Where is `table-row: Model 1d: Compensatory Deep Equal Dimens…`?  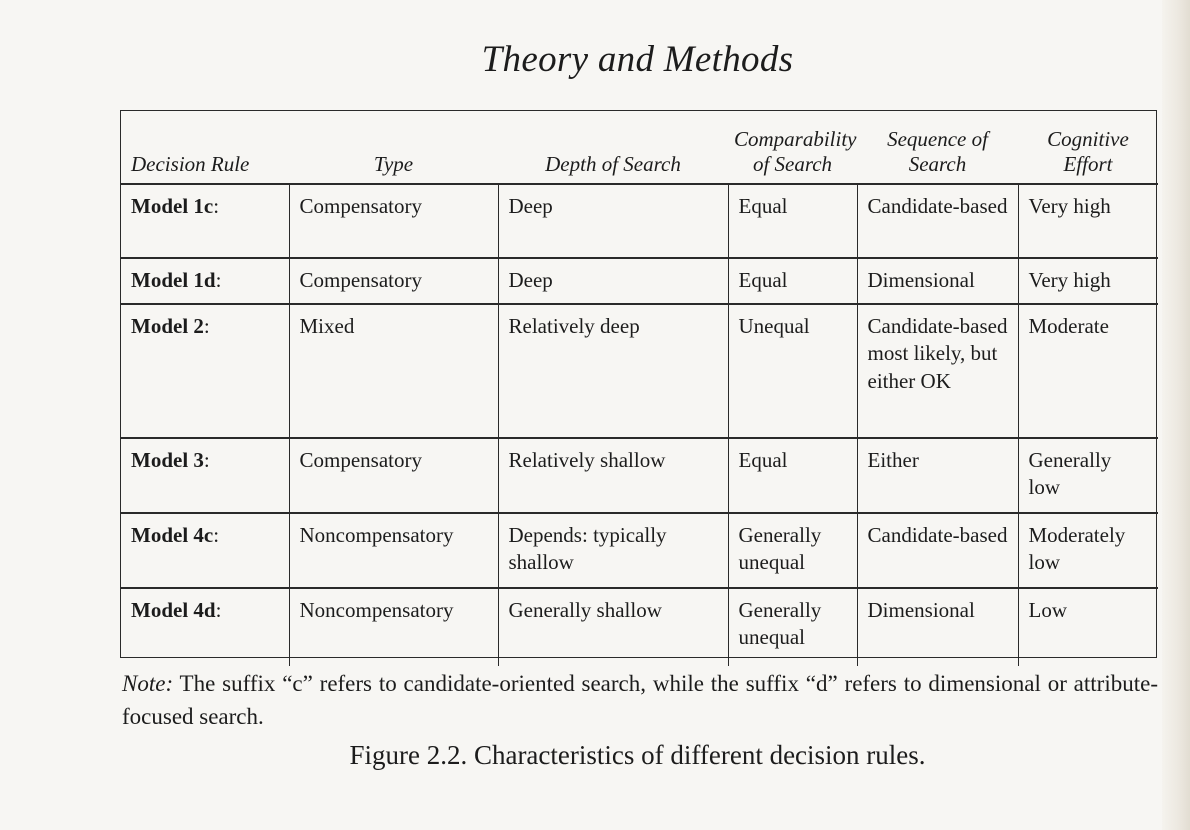 table-row: Model 1d: Compensatory Deep Equal Dimens… is located at coordinates (639, 281).